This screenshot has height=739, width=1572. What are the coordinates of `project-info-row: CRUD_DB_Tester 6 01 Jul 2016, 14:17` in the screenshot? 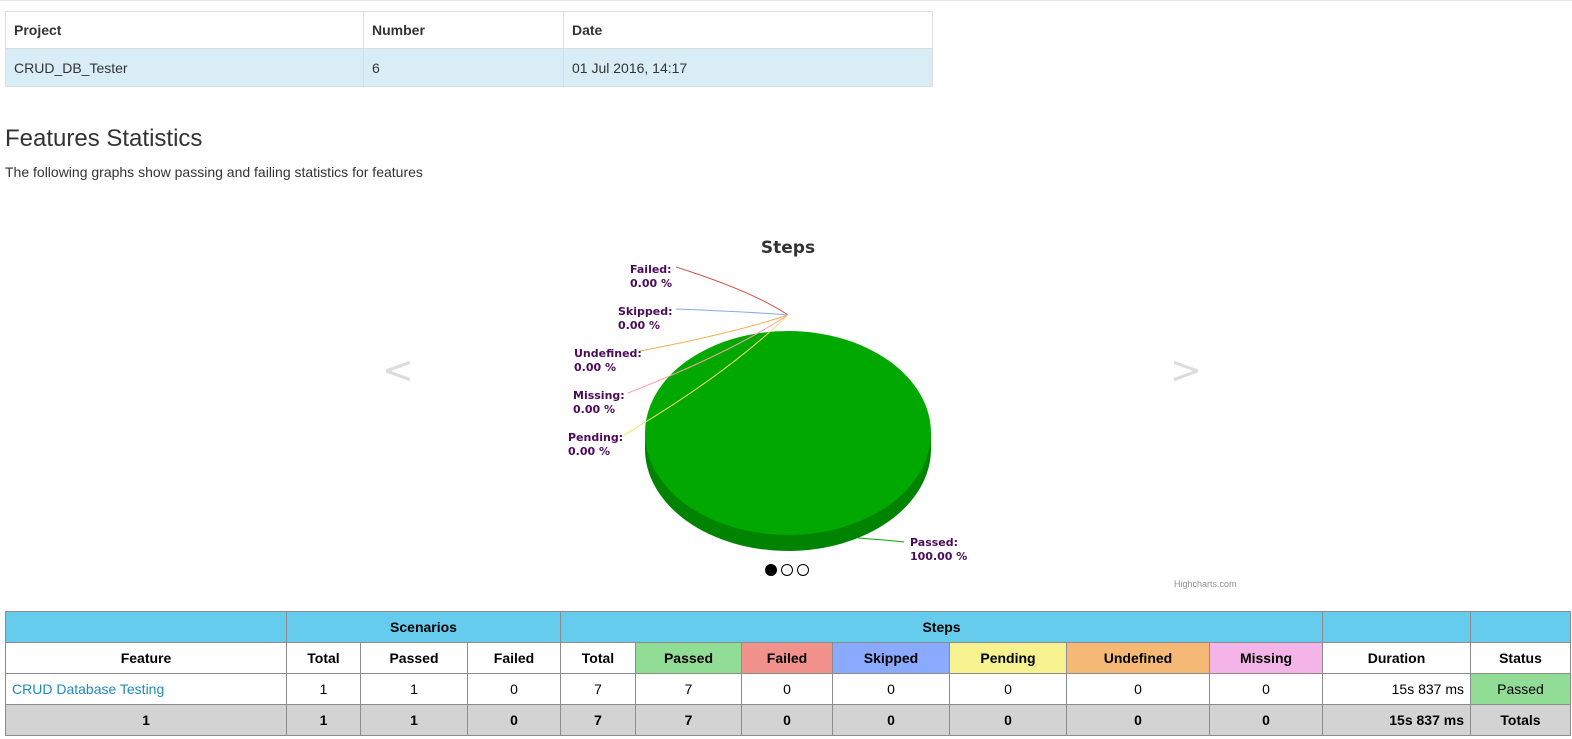 It's located at (469, 67).